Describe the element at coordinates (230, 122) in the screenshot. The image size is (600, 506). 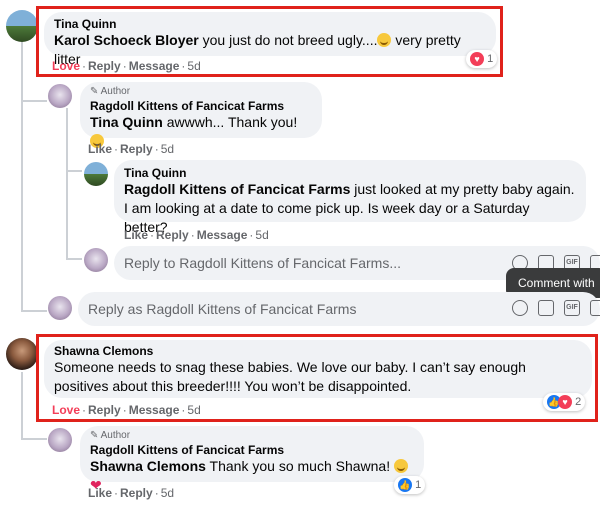
I see `reply-text: awwwh... Thank you!` at that location.